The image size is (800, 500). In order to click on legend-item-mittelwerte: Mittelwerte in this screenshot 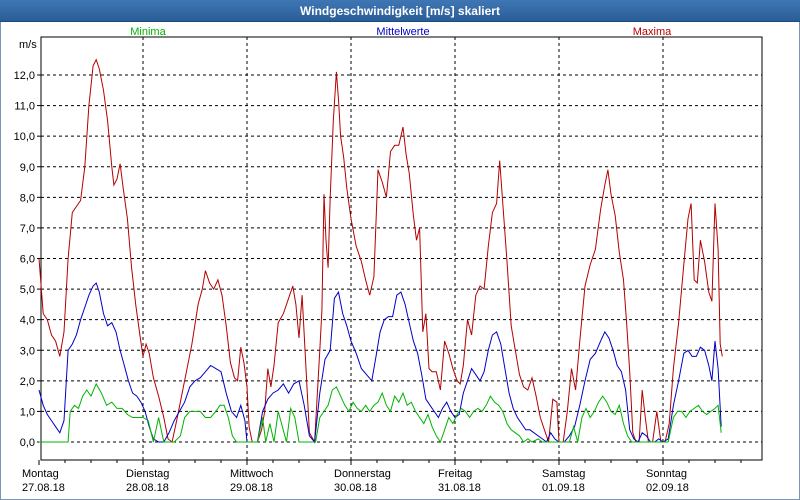, I will do `click(402, 32)`.